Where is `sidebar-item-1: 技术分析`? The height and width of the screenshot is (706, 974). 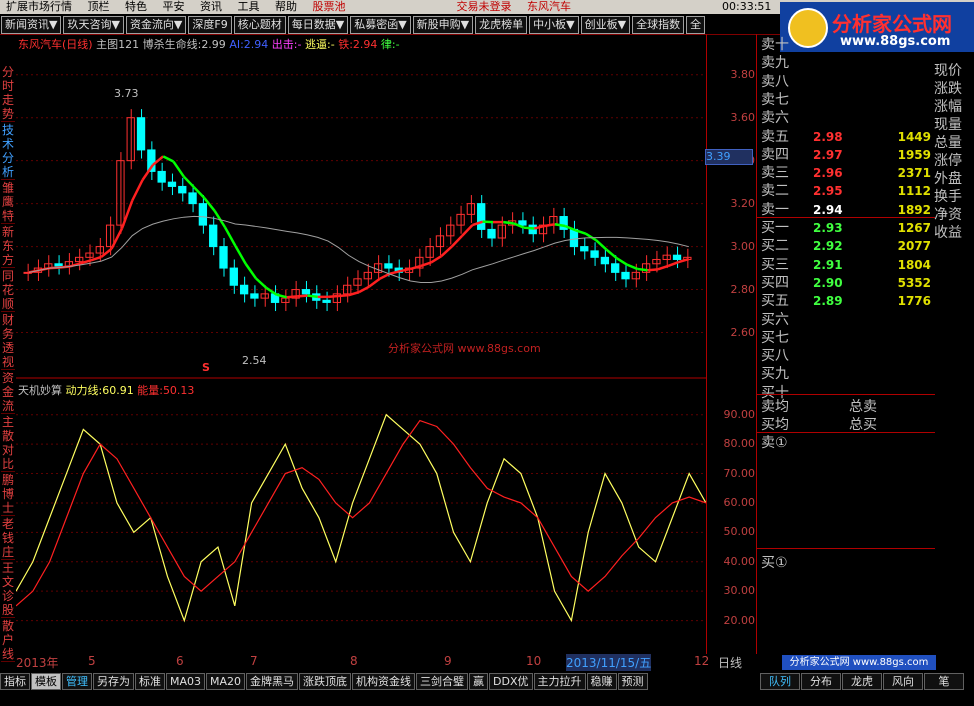 sidebar-item-1: 技术分析 is located at coordinates (8, 151).